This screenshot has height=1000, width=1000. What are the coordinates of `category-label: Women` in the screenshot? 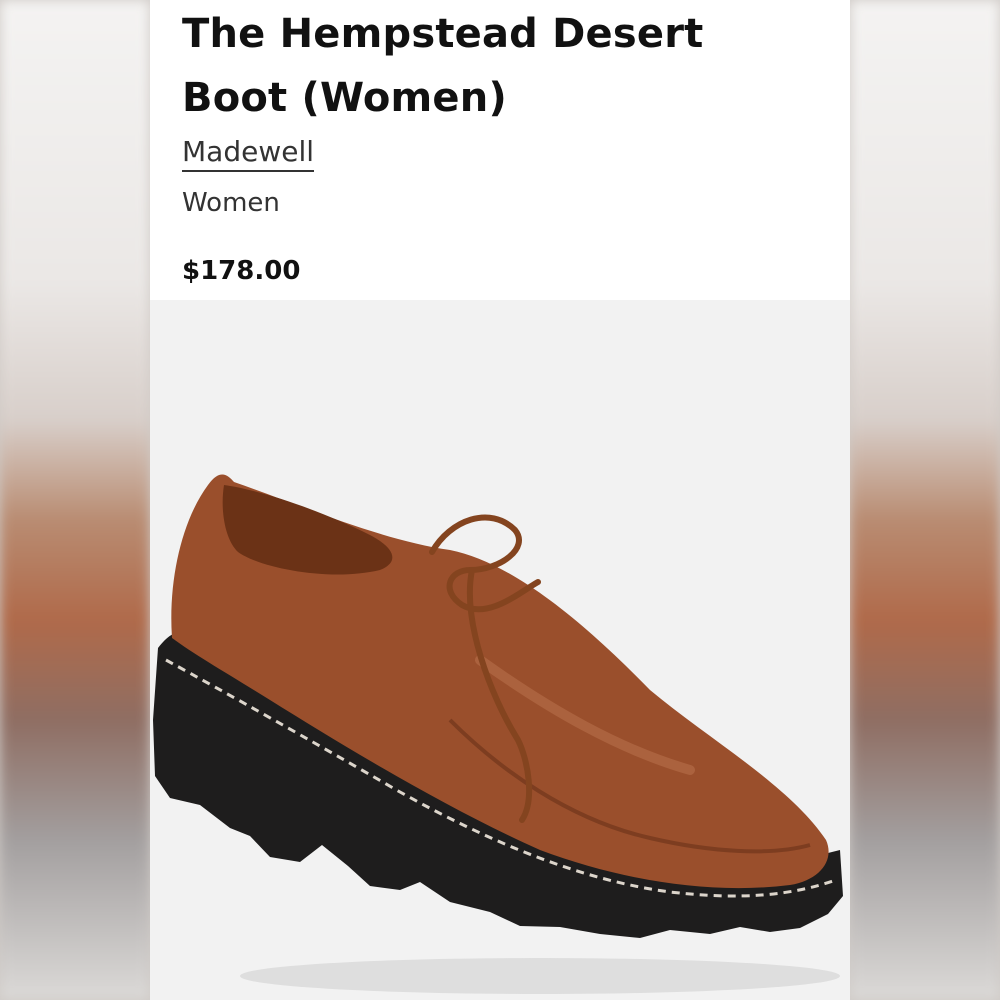 It's located at (231, 203).